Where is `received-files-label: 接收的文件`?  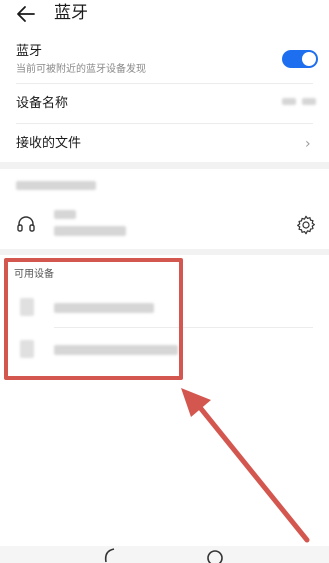 received-files-label: 接收的文件 is located at coordinates (48, 144).